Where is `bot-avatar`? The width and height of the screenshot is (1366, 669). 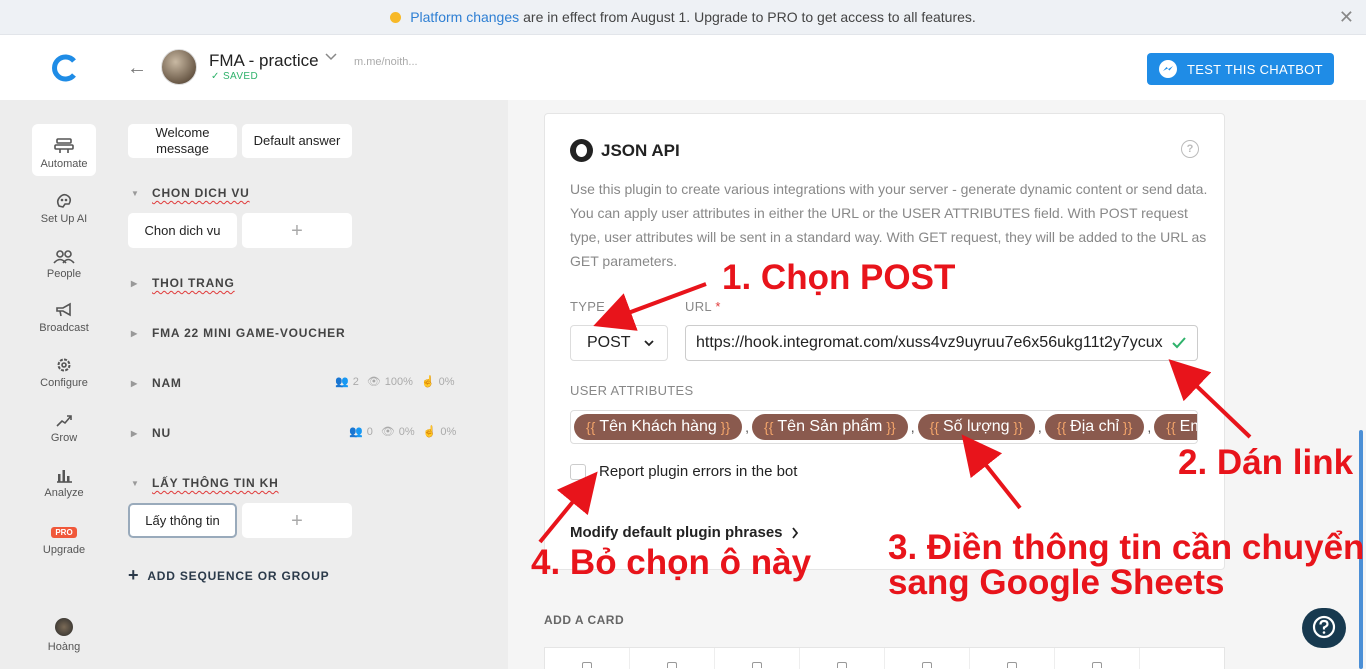
bot-avatar is located at coordinates (179, 67).